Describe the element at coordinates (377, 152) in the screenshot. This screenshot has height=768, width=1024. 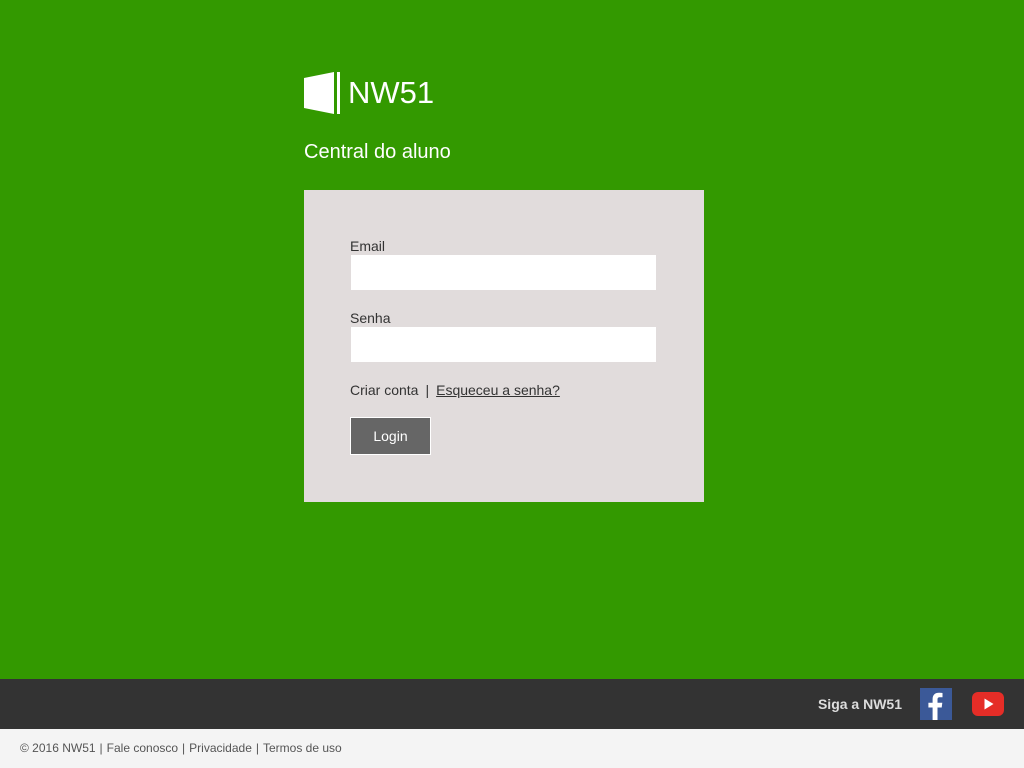
I see `page-title: Central do aluno` at that location.